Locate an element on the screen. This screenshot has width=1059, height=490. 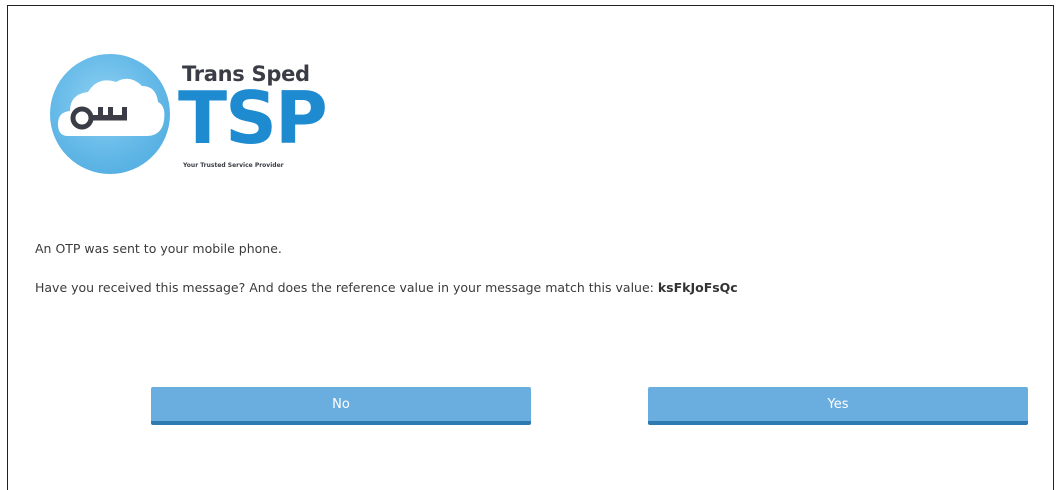
reference-value: ksFkJoFsQc is located at coordinates (697, 287).